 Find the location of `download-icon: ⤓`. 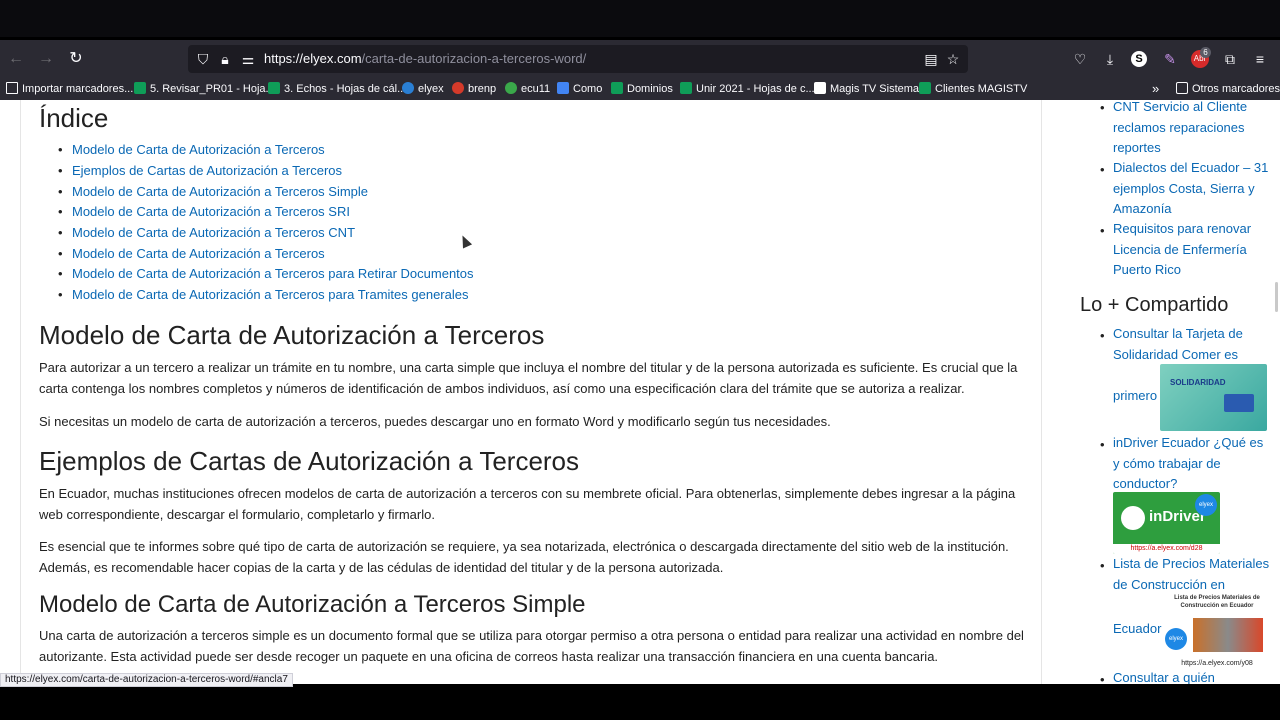

download-icon: ⤓ is located at coordinates (1110, 59).